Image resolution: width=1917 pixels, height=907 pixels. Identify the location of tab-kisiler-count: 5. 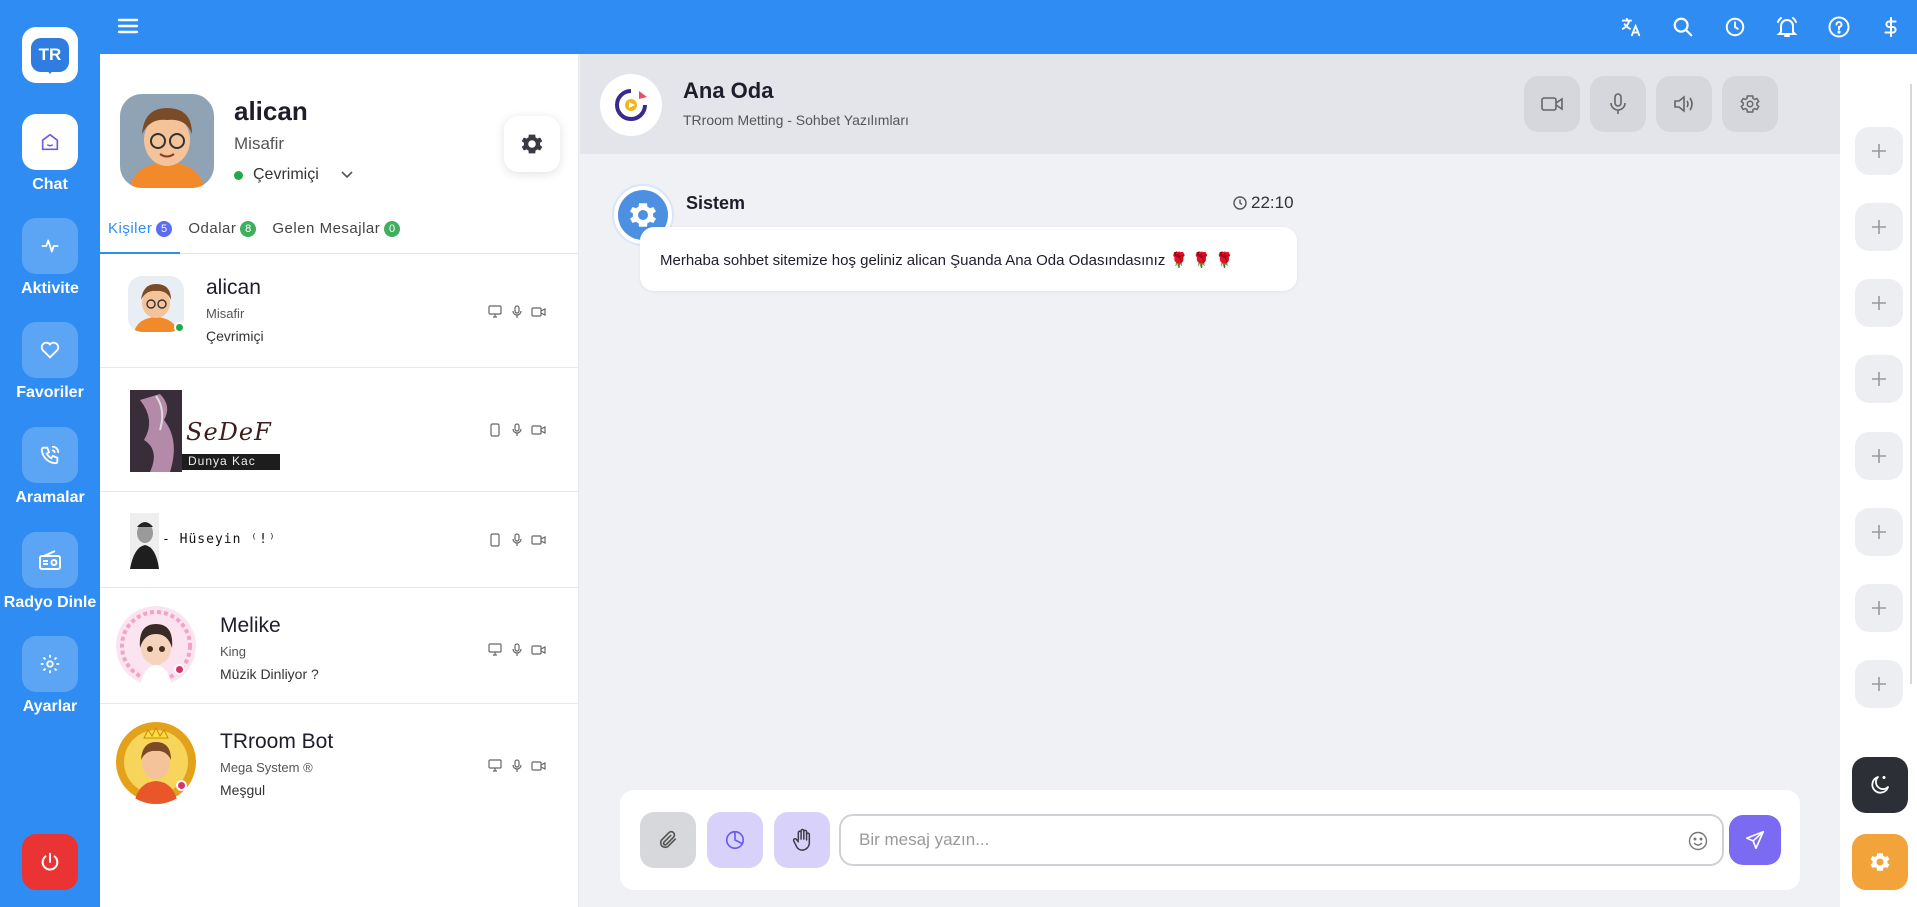
(164, 229).